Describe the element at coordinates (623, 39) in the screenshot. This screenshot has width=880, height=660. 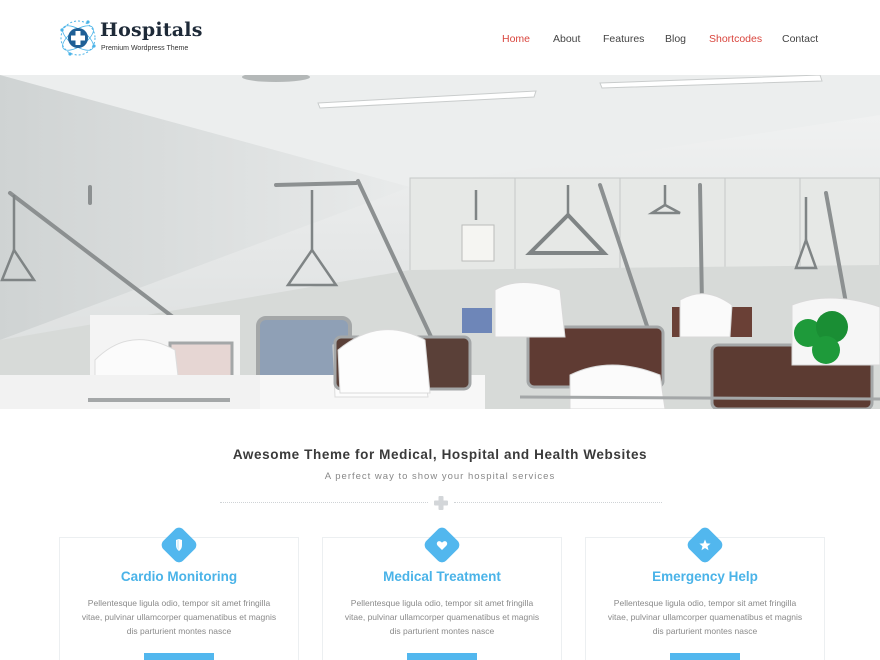
I see `nav-item-features: Features` at that location.